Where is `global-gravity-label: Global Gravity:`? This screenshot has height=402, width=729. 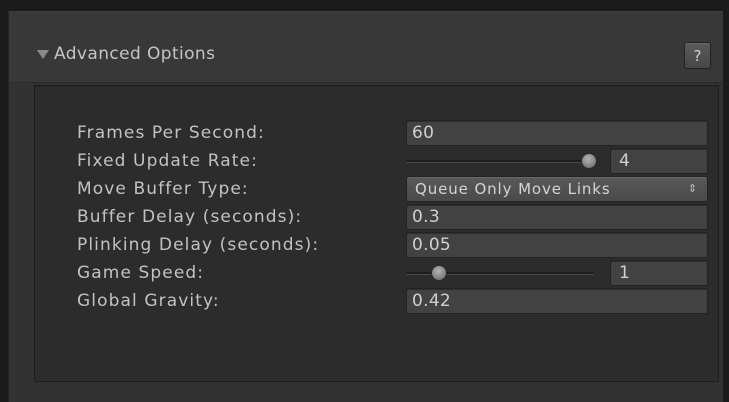
global-gravity-label: Global Gravity: is located at coordinates (148, 301).